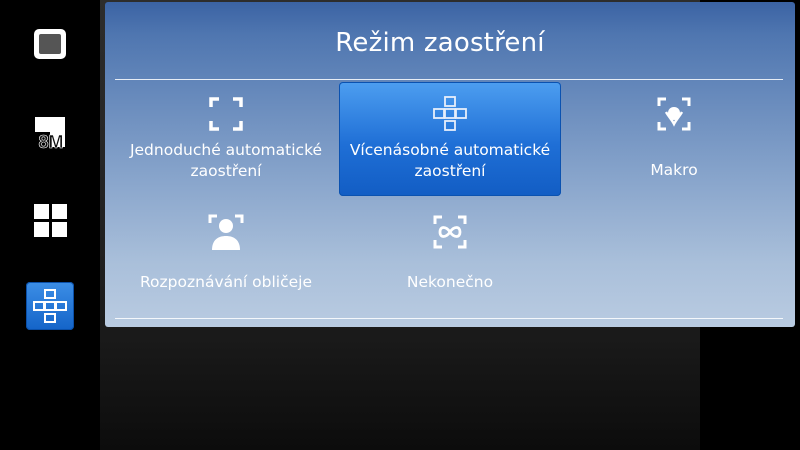 The width and height of the screenshot is (800, 450). Describe the element at coordinates (674, 114) in the screenshot. I see `macro-icon` at that location.